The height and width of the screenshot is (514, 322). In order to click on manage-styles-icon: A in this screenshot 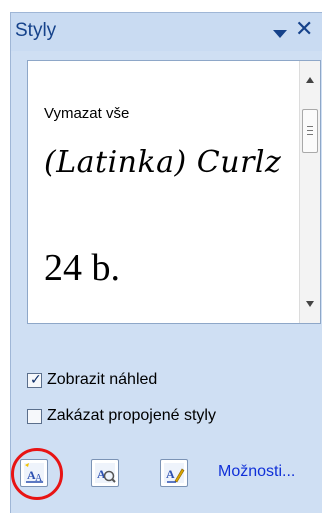, I will do `click(174, 473)`.